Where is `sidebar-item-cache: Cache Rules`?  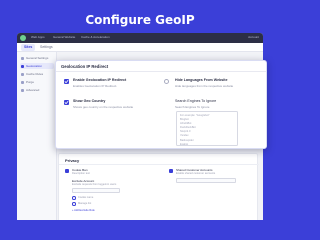
sidebar-item-cache: Cache Rules is located at coordinates (37, 74).